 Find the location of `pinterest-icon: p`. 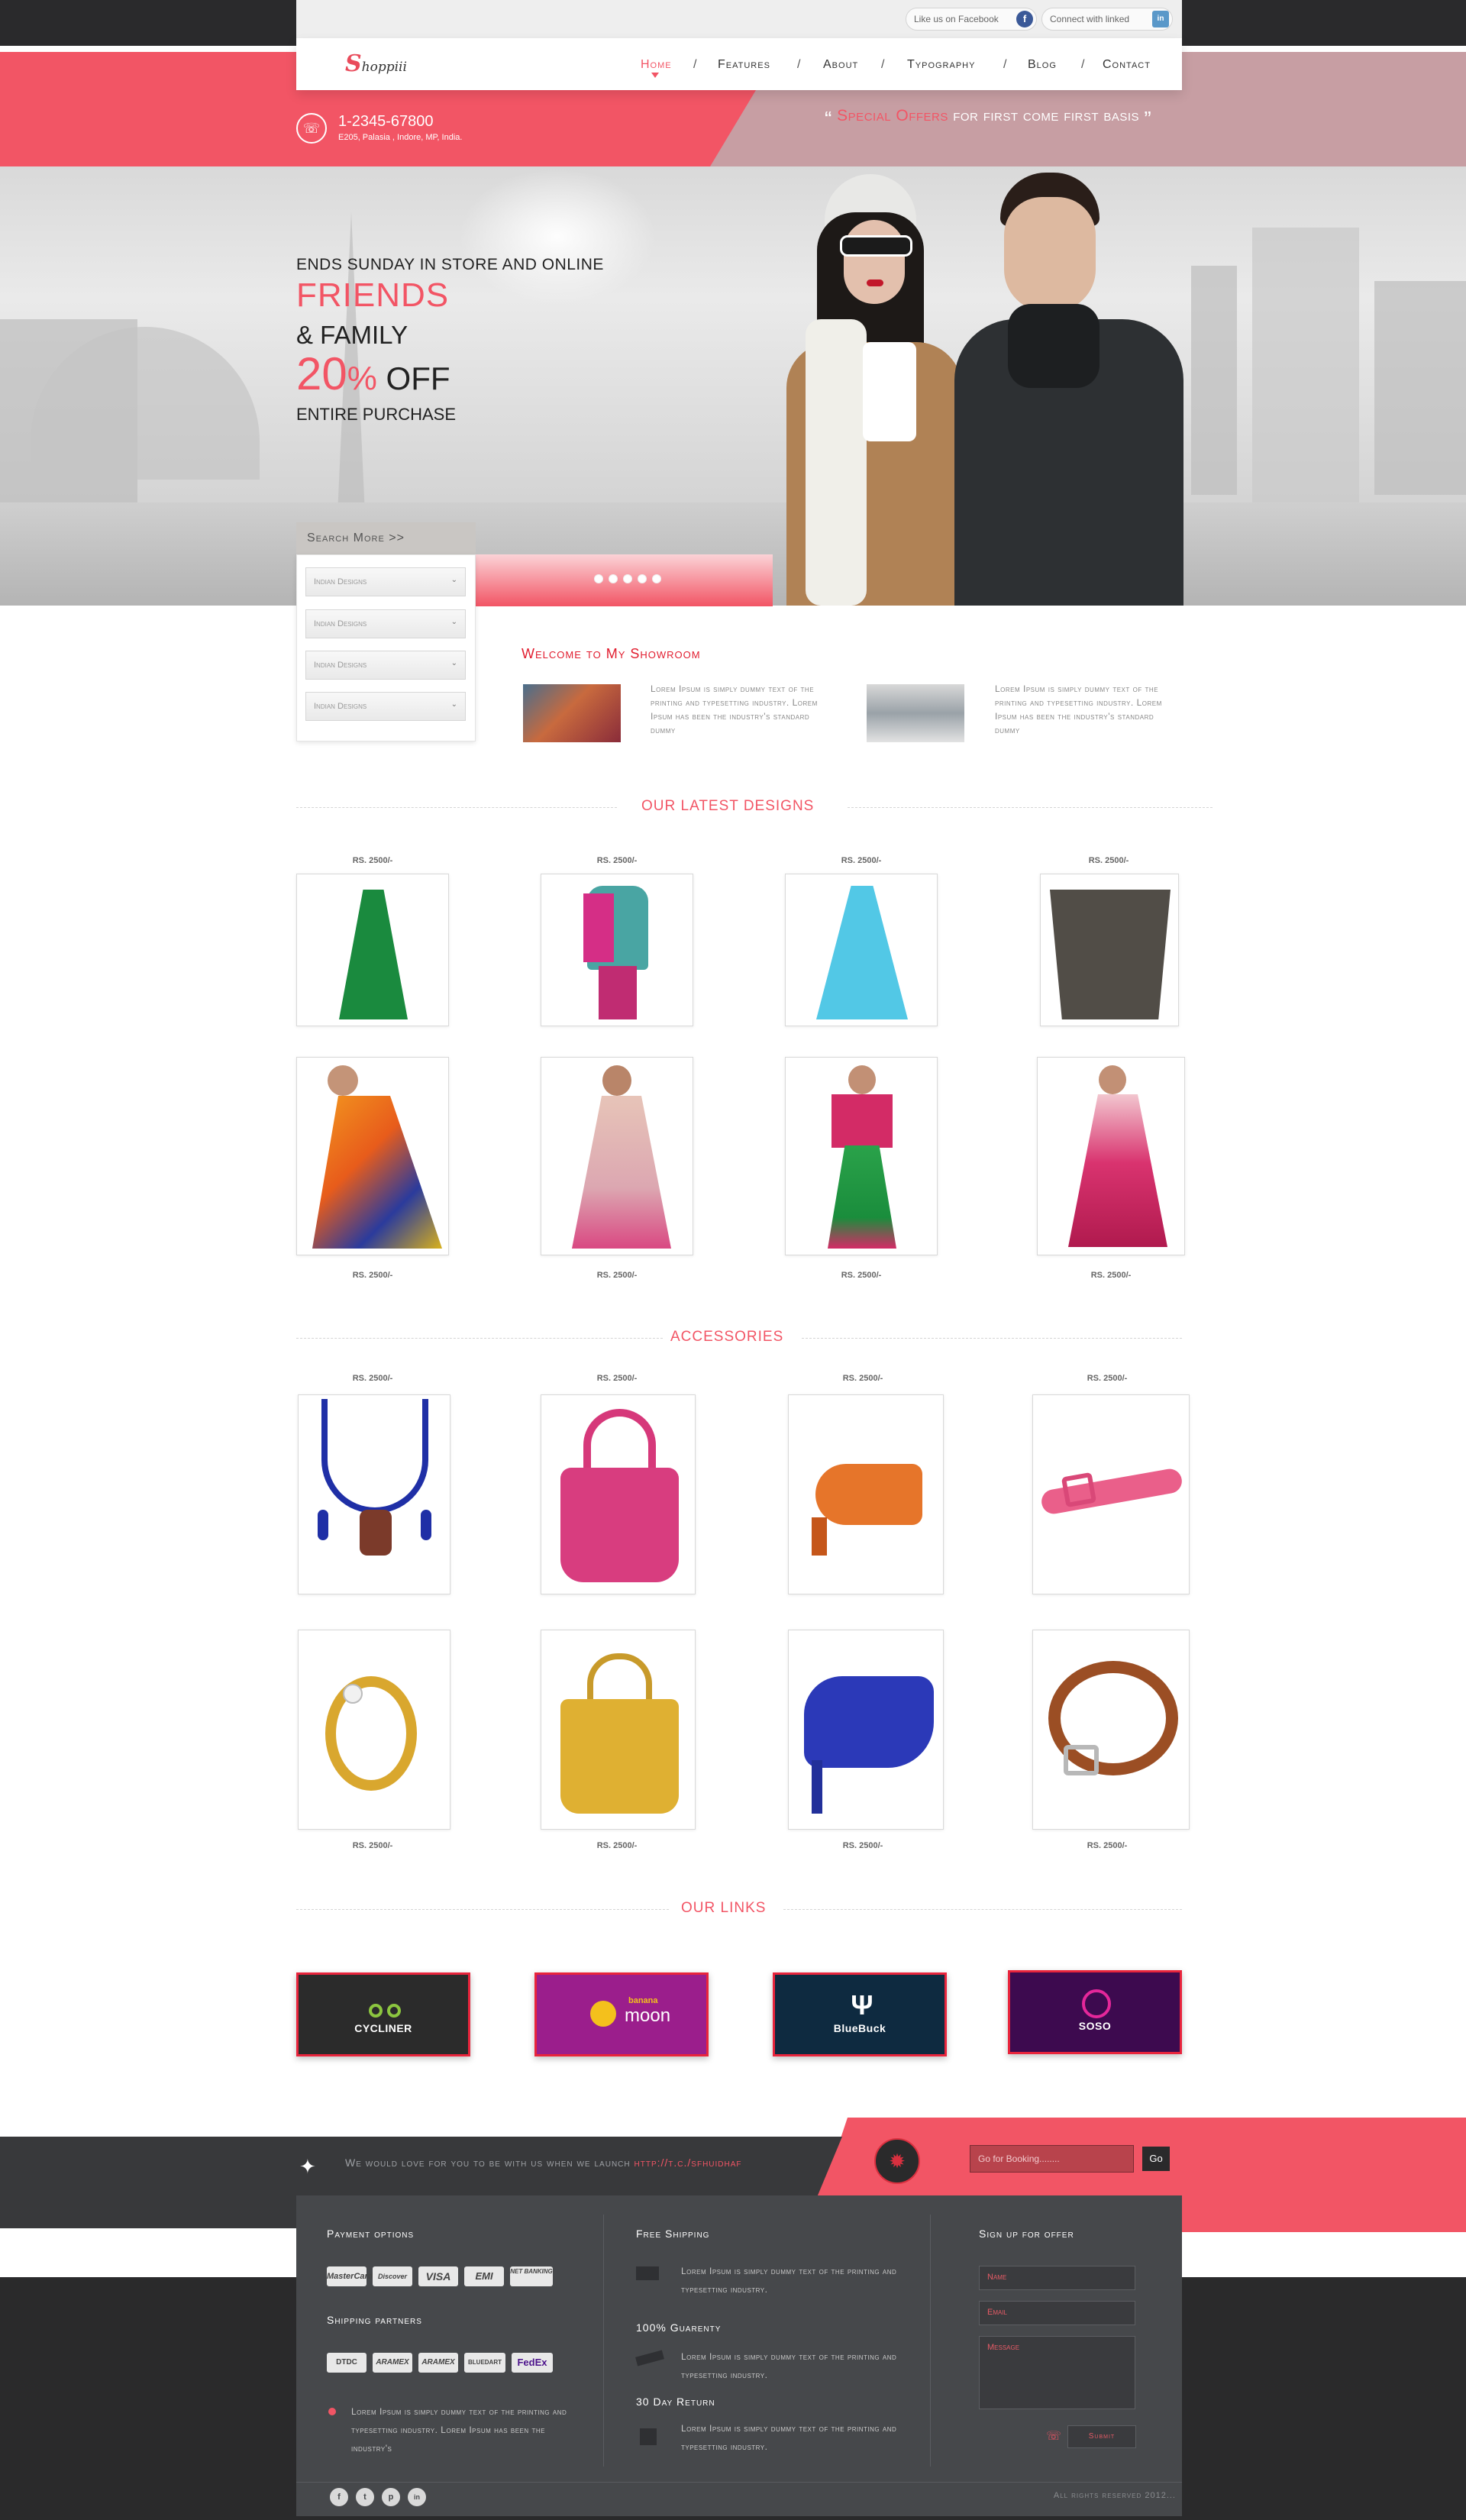

pinterest-icon: p is located at coordinates (391, 2497).